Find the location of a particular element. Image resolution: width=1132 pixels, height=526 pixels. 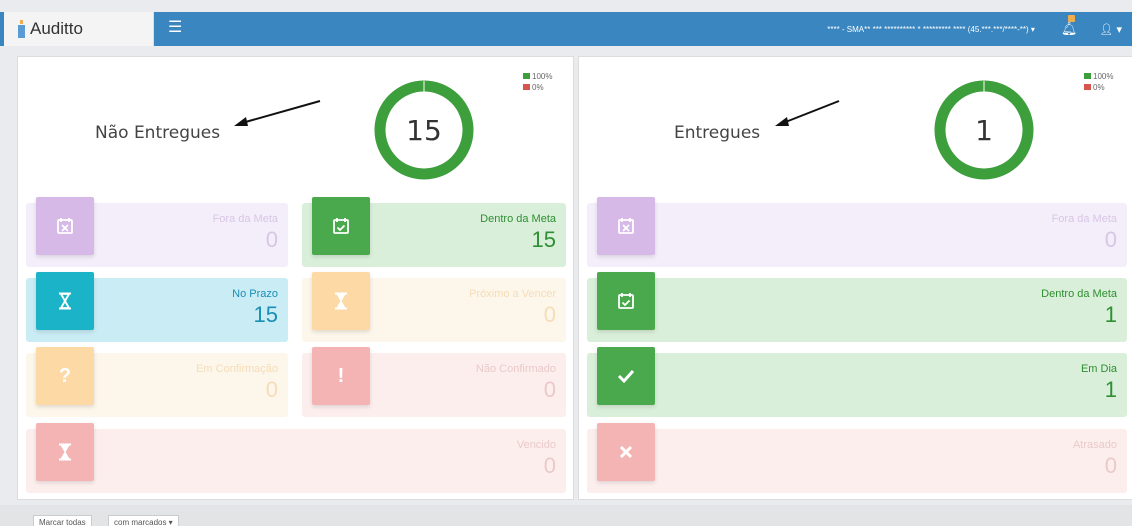

card-label: Em Dia is located at coordinates (1098, 369).